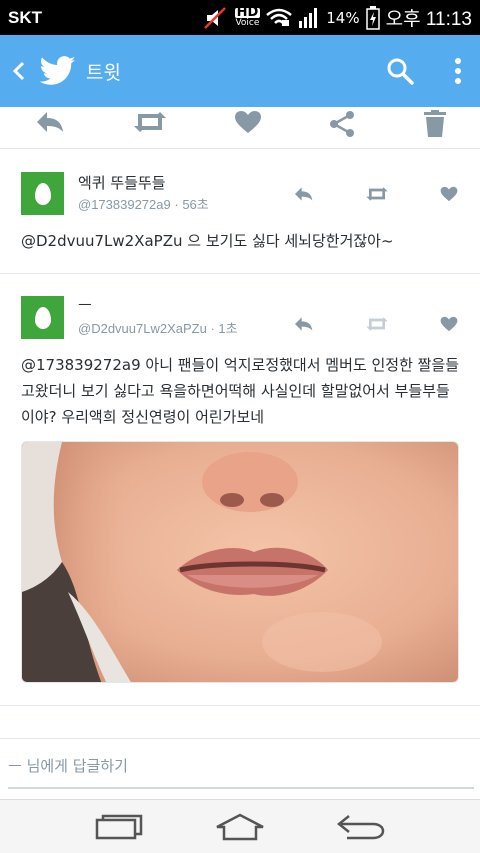 Image resolution: width=480 pixels, height=853 pixels. What do you see at coordinates (207, 241) in the screenshot?
I see `tweet-text: @D2dvuu7Lw2XaPZu 으 보기도 싫다 세뇌당한거잖아~` at bounding box center [207, 241].